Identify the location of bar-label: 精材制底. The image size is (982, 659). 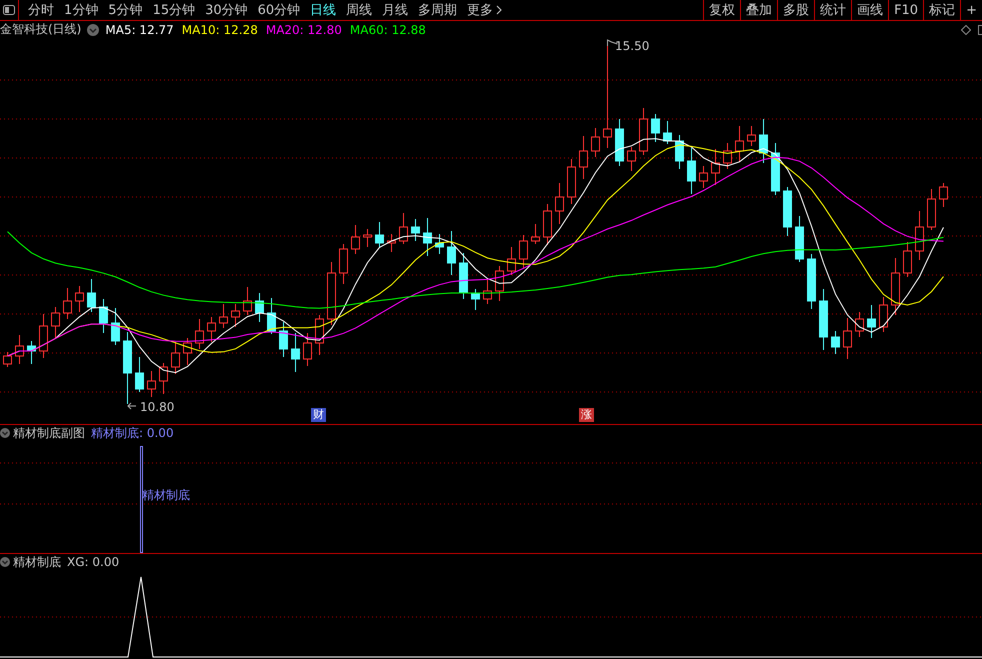
(166, 495).